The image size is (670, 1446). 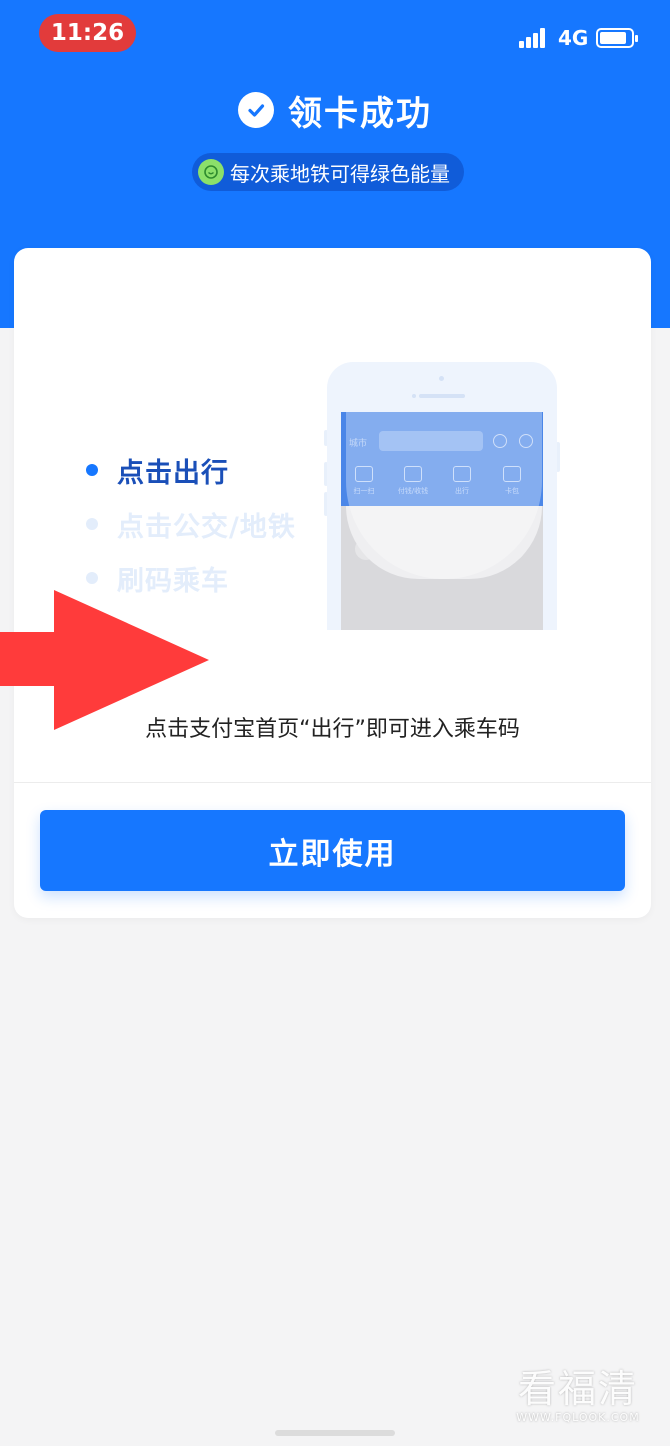 What do you see at coordinates (512, 474) in the screenshot?
I see `wallet-icon` at bounding box center [512, 474].